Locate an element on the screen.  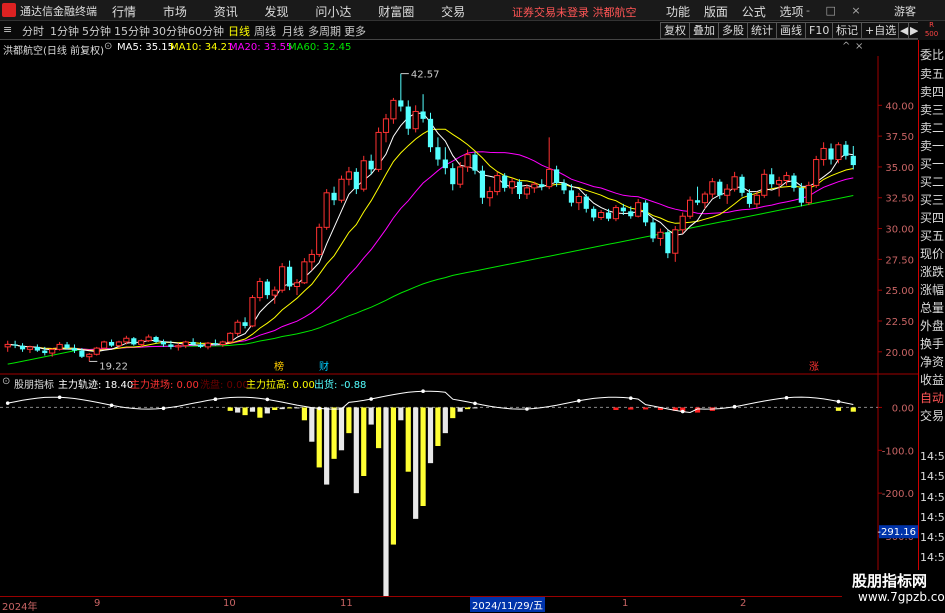
rc-trade: 交易 is located at coordinates (932, 416).